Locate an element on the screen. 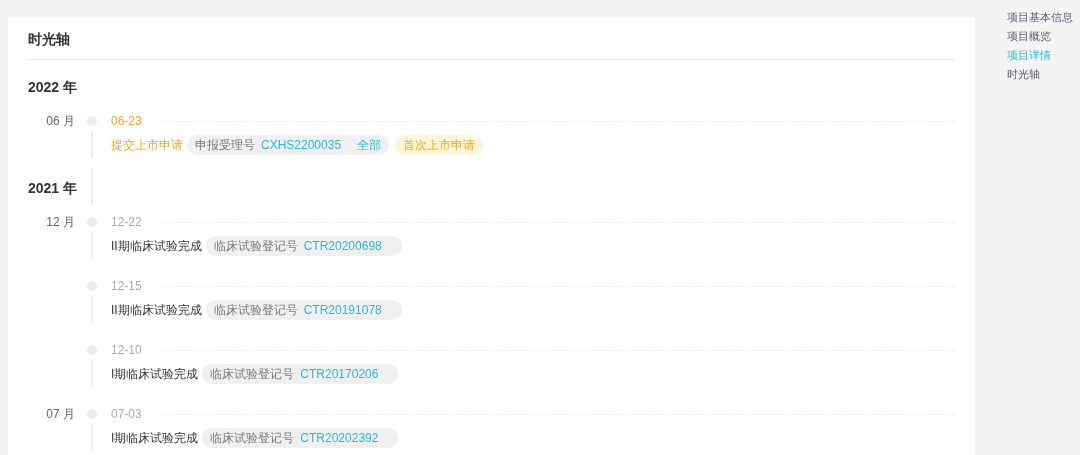  card-title: 时光轴 is located at coordinates (49, 39).